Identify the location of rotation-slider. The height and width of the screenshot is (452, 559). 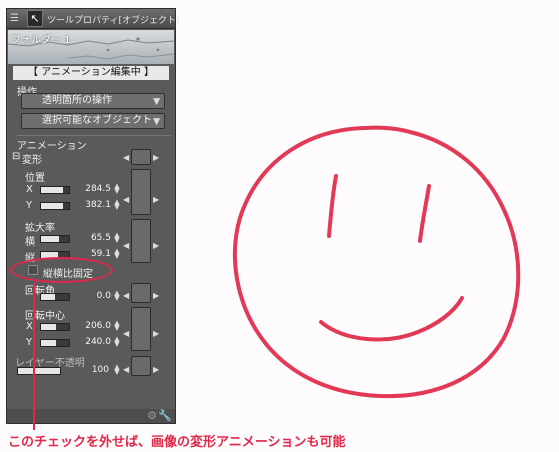
(55, 297).